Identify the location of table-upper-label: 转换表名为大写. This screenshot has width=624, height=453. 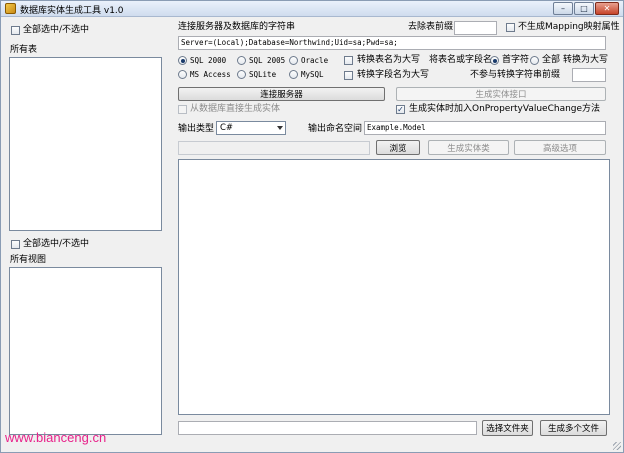
(389, 60).